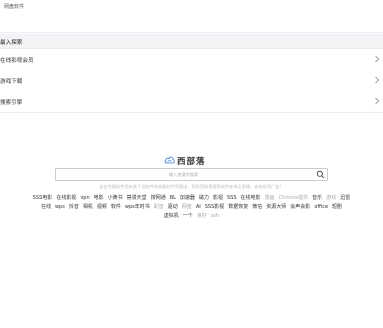  What do you see at coordinates (345, 198) in the screenshot?
I see `tag-link: 迅雷` at bounding box center [345, 198].